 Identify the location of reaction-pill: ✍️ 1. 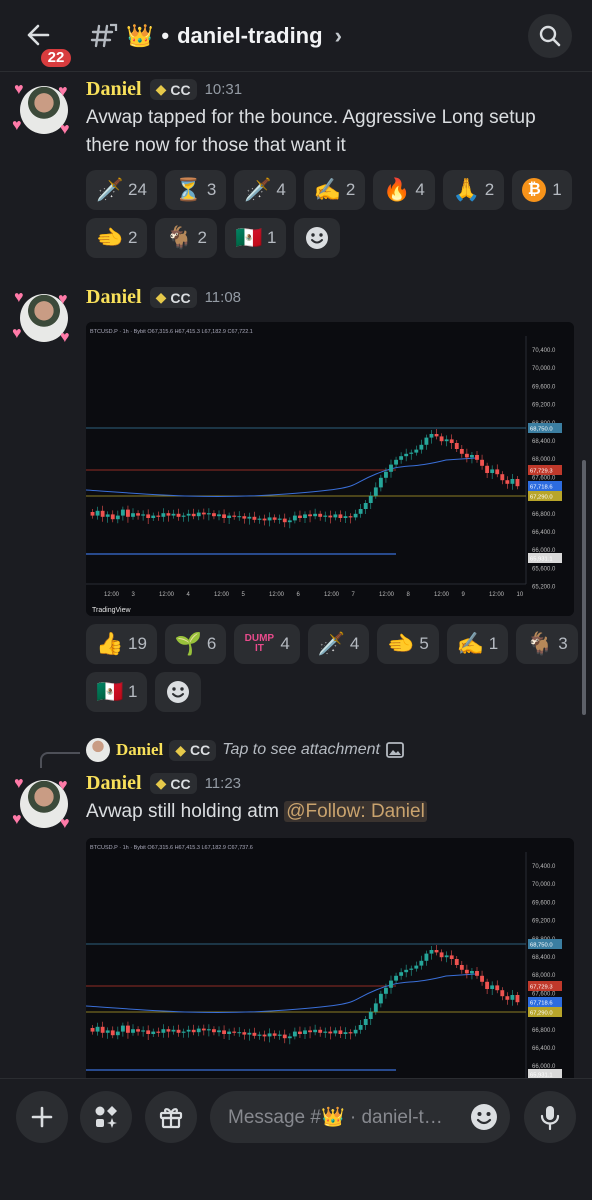
(477, 644).